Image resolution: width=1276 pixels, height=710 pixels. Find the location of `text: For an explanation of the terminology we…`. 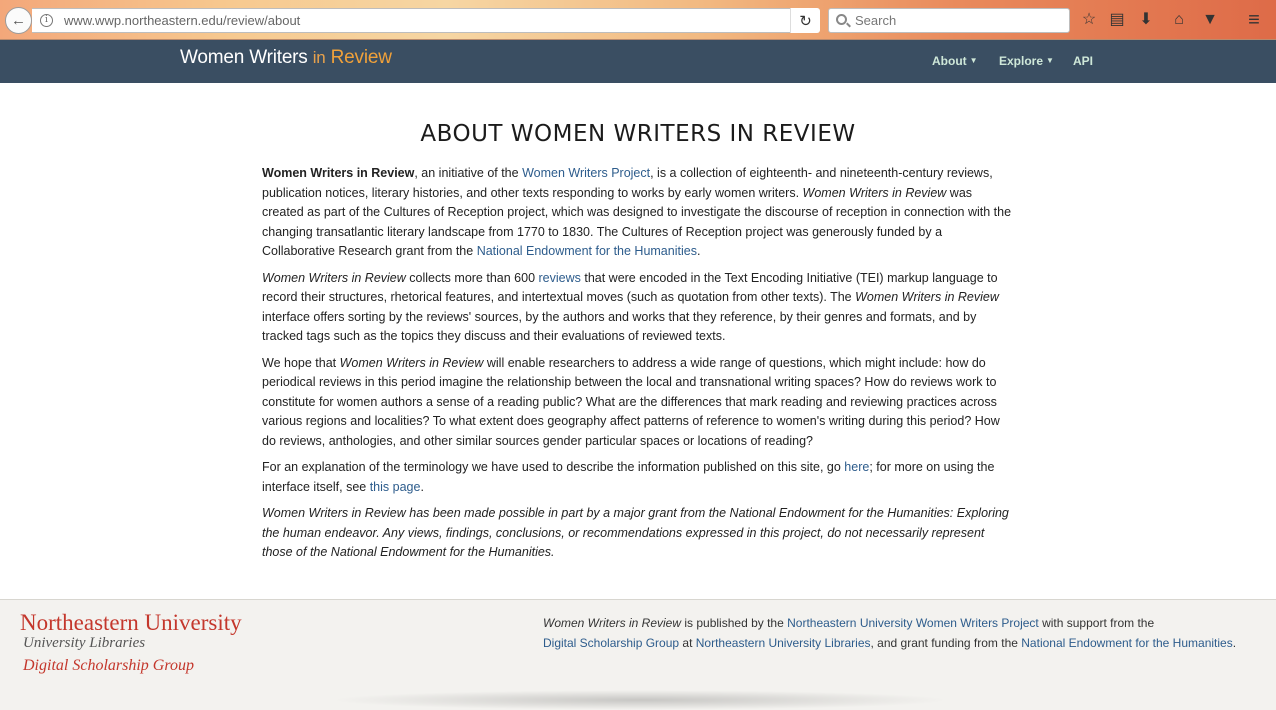

text: For an explanation of the terminology we… is located at coordinates (553, 467).